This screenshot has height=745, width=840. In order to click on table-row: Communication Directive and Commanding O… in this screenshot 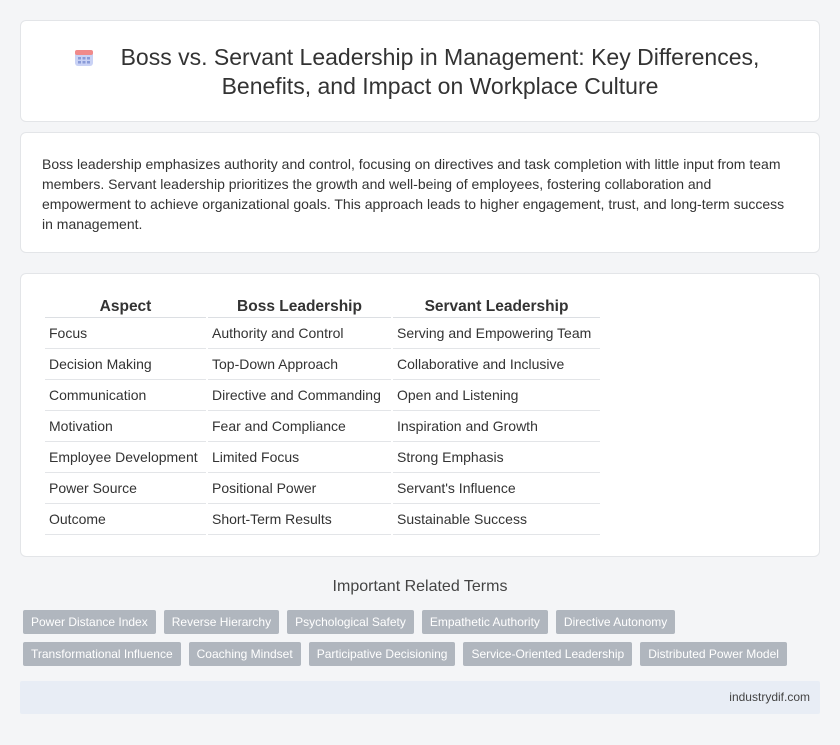, I will do `click(322, 395)`.